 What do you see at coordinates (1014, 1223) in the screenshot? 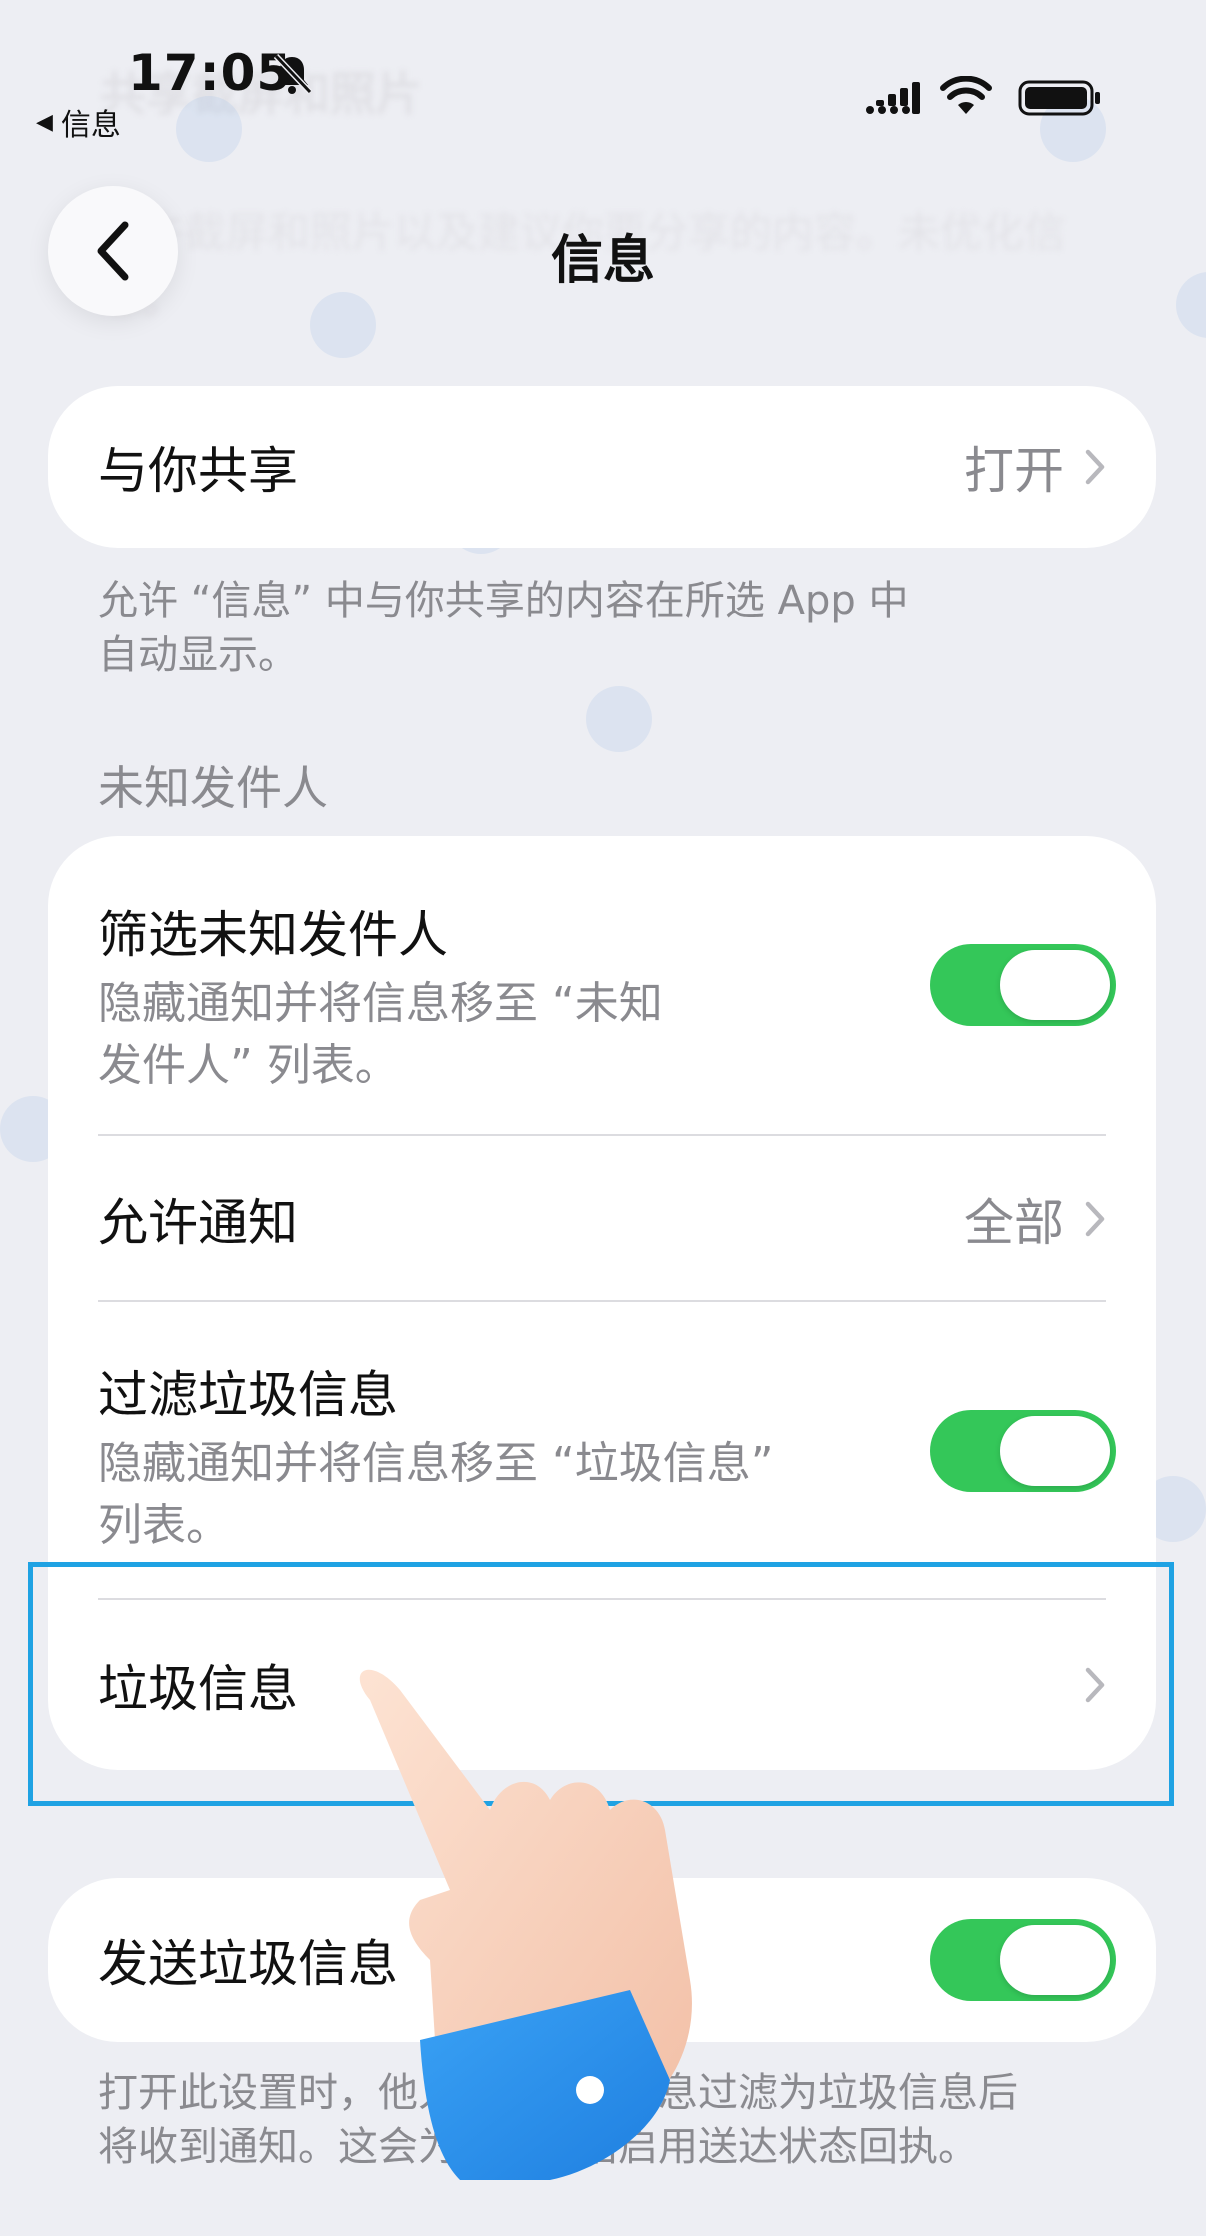
I see `allow-notifications-value: 全部` at bounding box center [1014, 1223].